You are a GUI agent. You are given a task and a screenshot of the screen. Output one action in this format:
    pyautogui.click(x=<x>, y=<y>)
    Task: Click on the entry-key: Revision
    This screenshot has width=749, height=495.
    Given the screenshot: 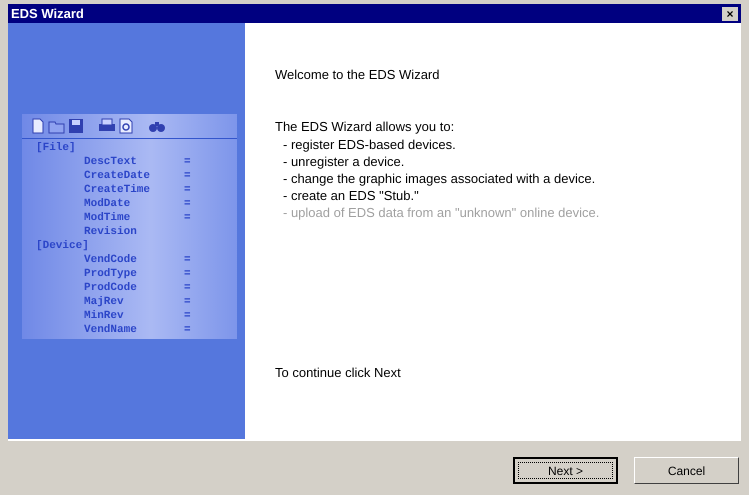 What is the action you would take?
    pyautogui.click(x=134, y=231)
    